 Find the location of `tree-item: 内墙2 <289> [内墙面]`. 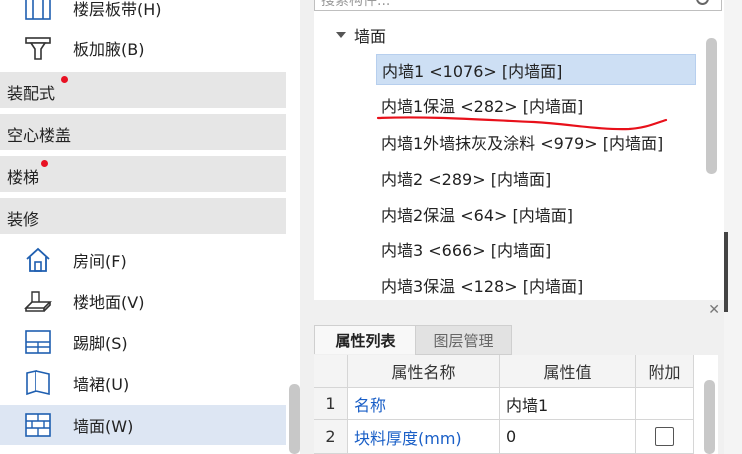

tree-item: 内墙2 <289> [内墙面] is located at coordinates (466, 177).